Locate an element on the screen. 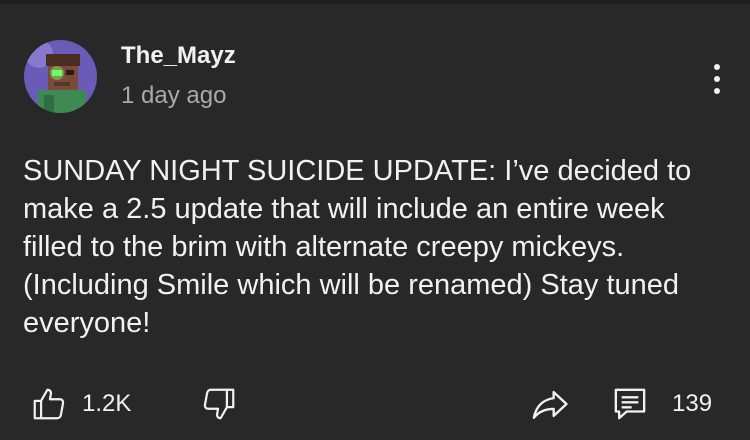 The image size is (750, 440). author-name: The_Mayz is located at coordinates (178, 56).